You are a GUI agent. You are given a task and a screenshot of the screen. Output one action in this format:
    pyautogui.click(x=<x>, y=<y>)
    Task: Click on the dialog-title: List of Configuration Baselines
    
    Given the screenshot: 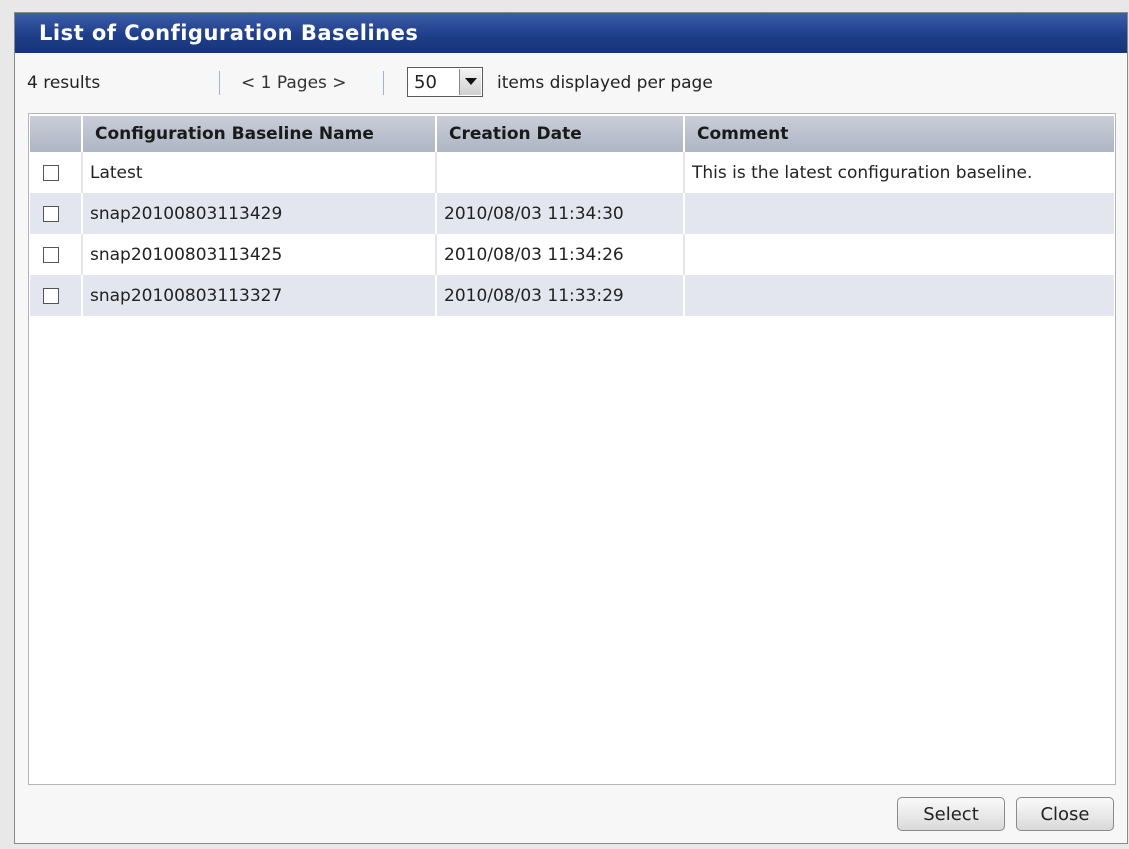 What is the action you would take?
    pyautogui.click(x=571, y=33)
    